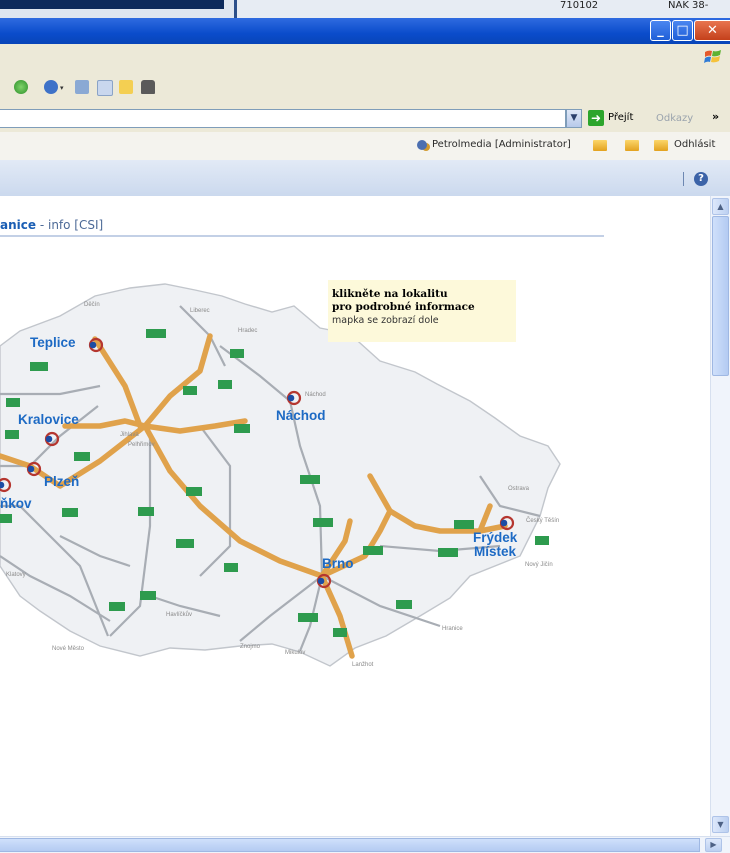 Image resolution: width=730 pixels, height=853 pixels. Describe the element at coordinates (250, 647) in the screenshot. I see `town-label: Znojmo` at that location.